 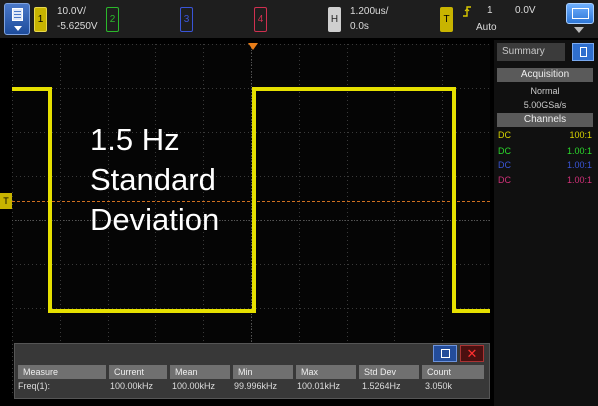 I want to click on count-header: Count, so click(x=453, y=372).